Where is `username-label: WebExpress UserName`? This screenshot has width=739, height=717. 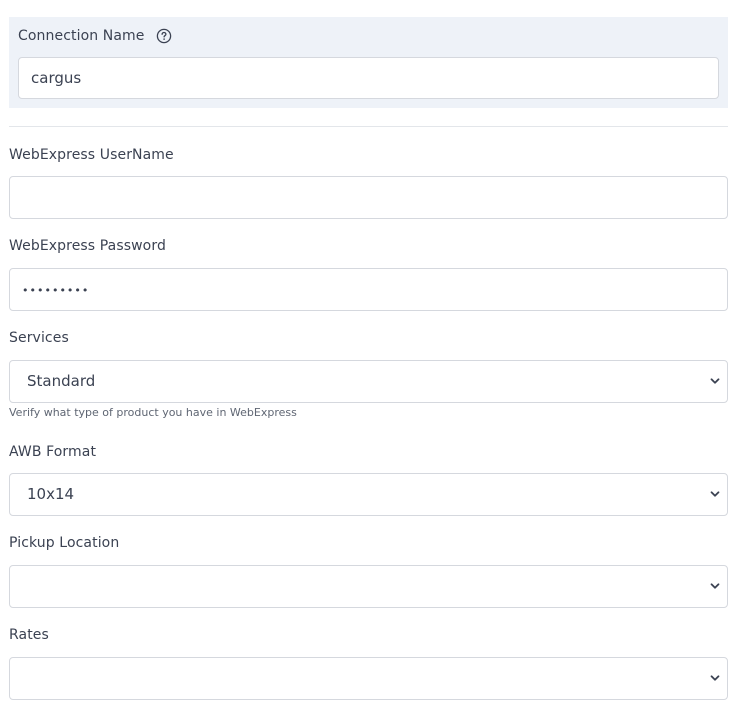 username-label: WebExpress UserName is located at coordinates (91, 155).